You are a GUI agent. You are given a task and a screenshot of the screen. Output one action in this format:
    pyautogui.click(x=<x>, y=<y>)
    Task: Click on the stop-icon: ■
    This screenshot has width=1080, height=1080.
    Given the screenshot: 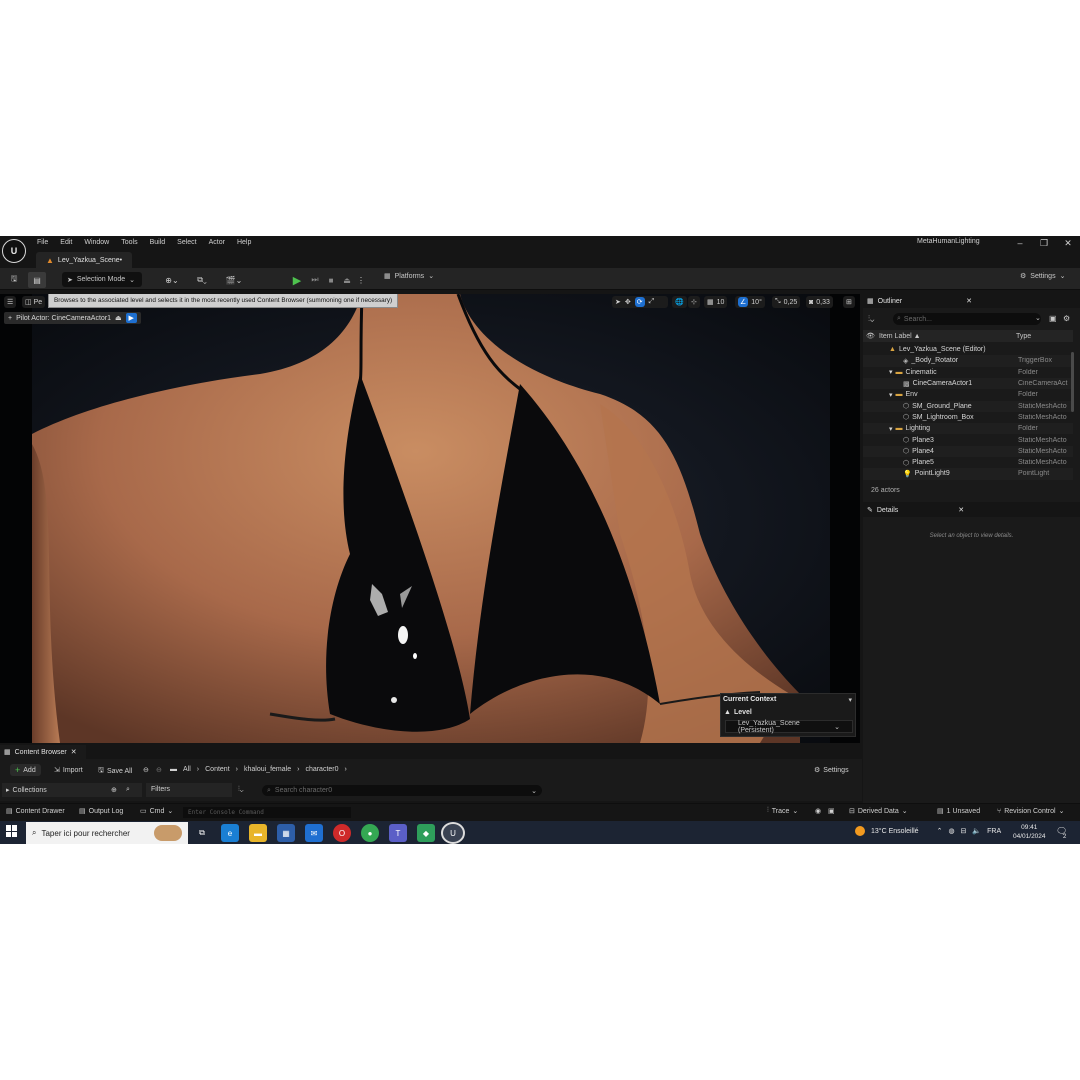 What is the action you would take?
    pyautogui.click(x=331, y=280)
    